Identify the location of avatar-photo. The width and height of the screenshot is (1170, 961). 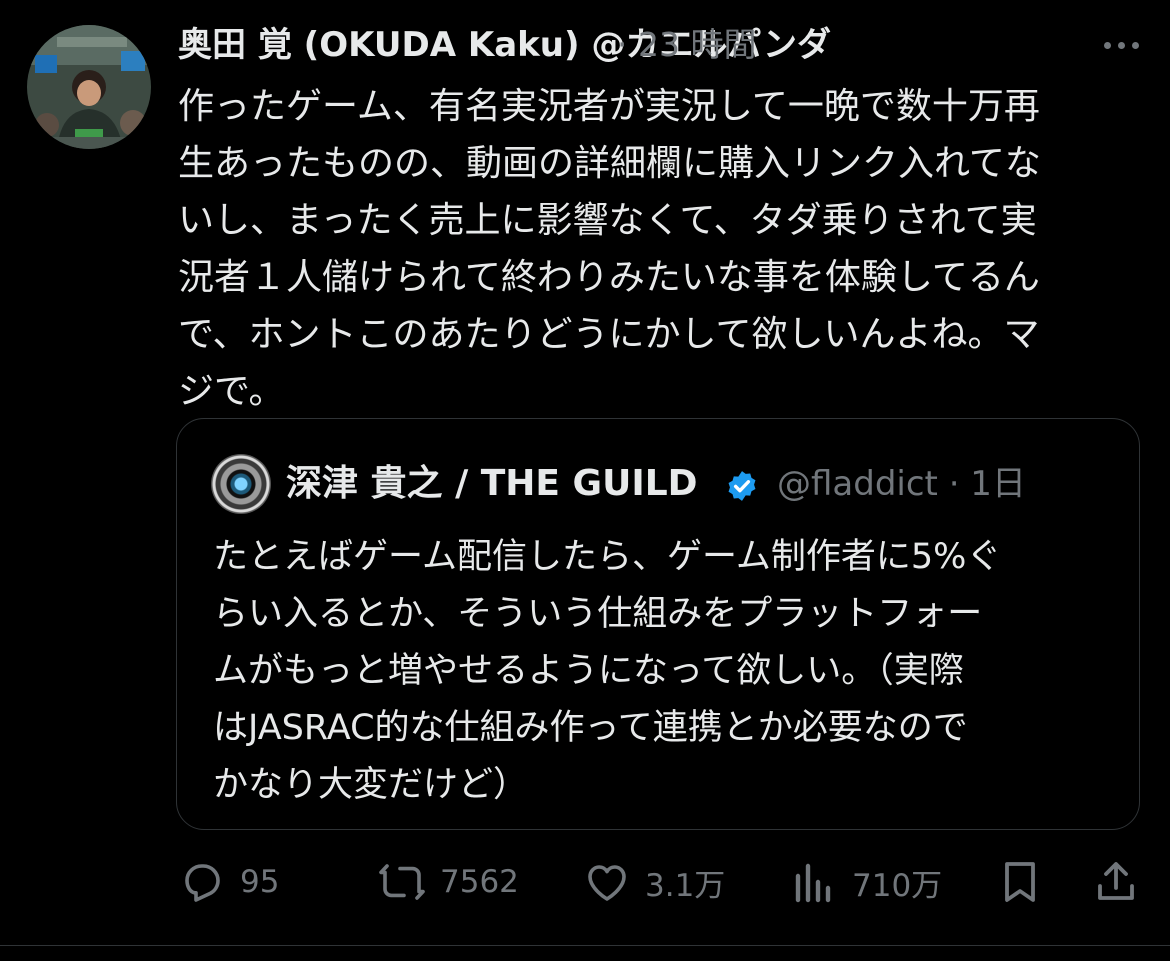
(89, 87).